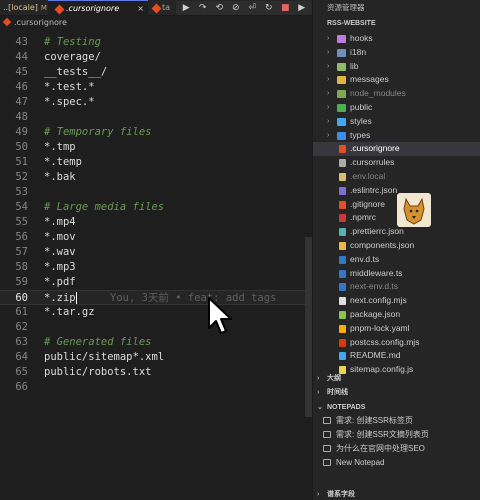 This screenshot has height=500, width=480. I want to click on code-line: 64 public/sitemap*.xml, so click(156, 357).